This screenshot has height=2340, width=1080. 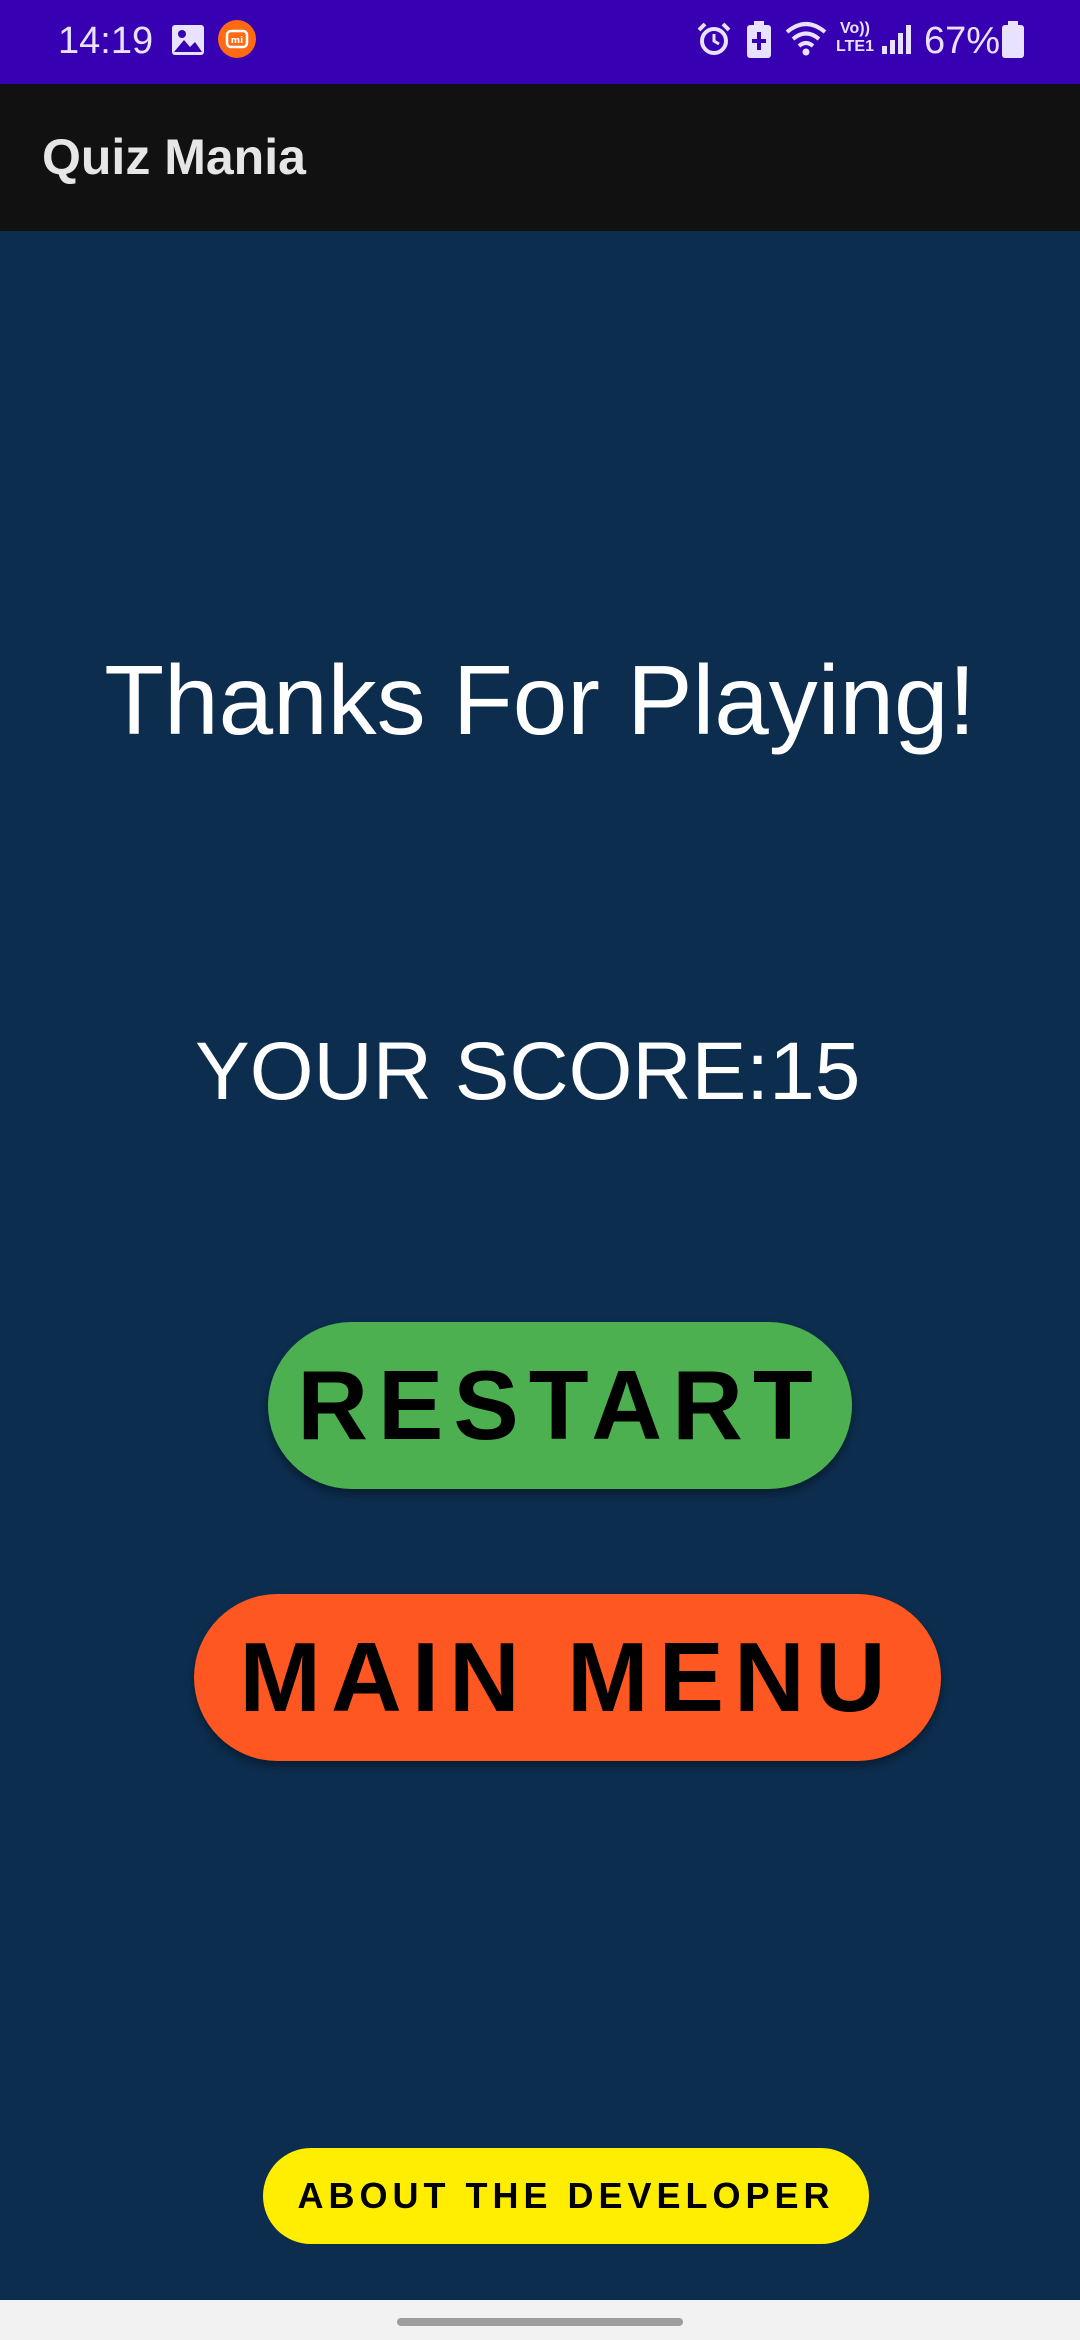 I want to click on home-gesture-handle, so click(x=540, y=2322).